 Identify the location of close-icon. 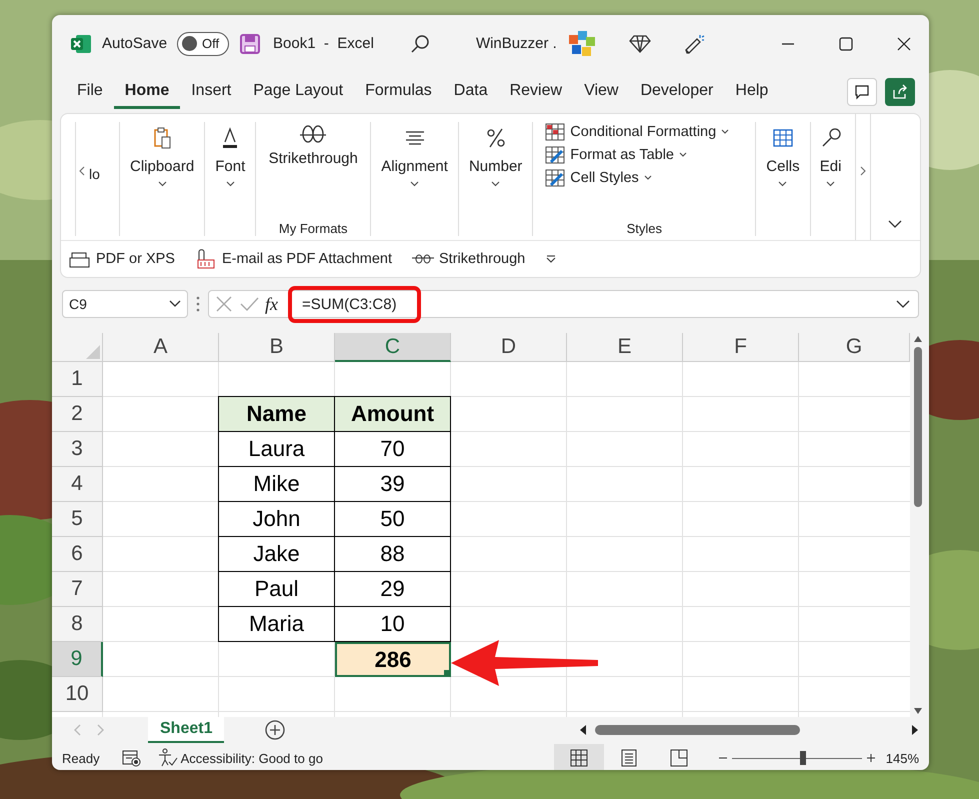
(904, 43).